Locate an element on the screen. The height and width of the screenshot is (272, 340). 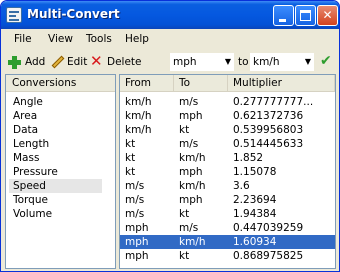
menu-help: Help is located at coordinates (137, 39).